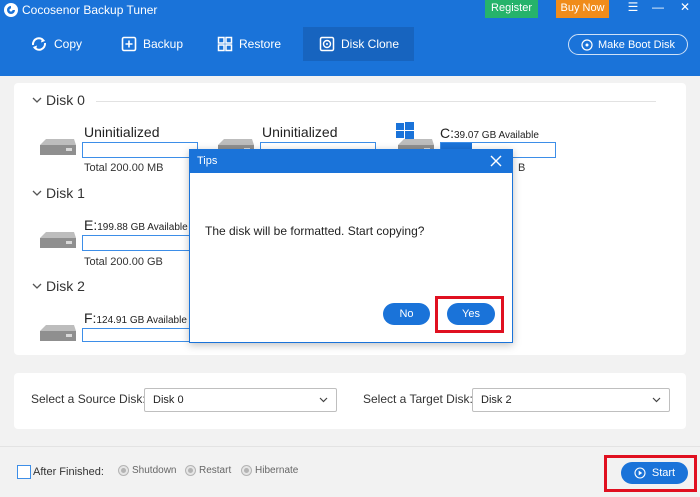 The width and height of the screenshot is (700, 497). What do you see at coordinates (65, 286) in the screenshot?
I see `disk-2-label: Disk 2` at bounding box center [65, 286].